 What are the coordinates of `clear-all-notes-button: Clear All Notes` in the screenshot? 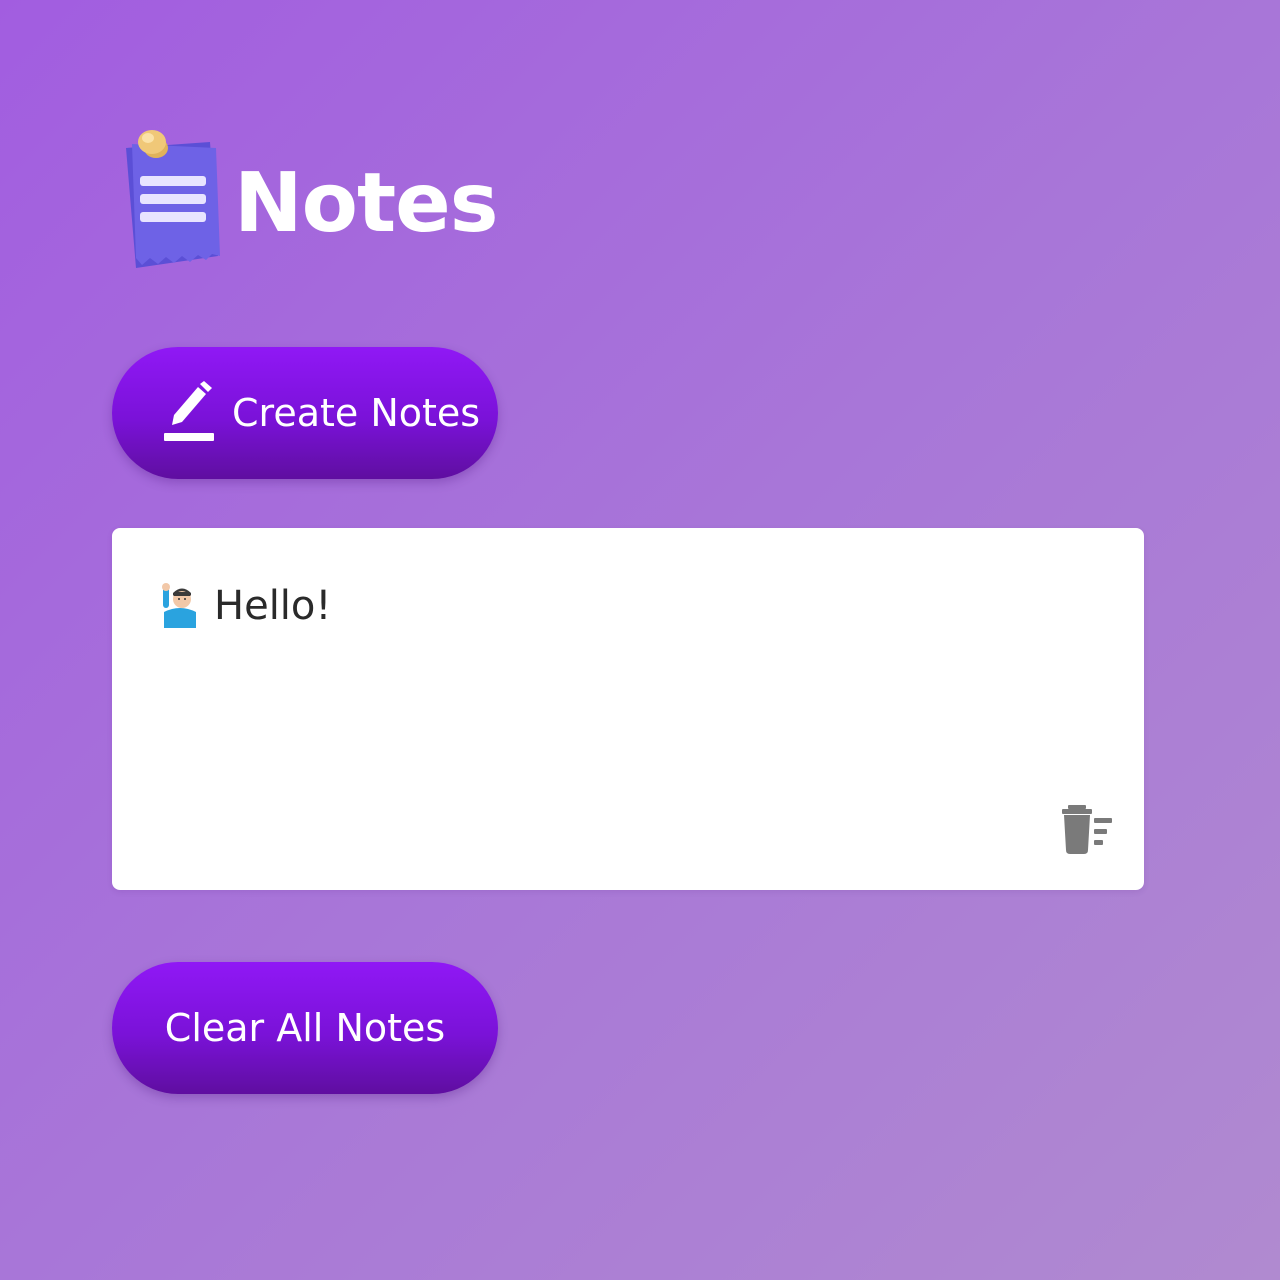 It's located at (305, 1028).